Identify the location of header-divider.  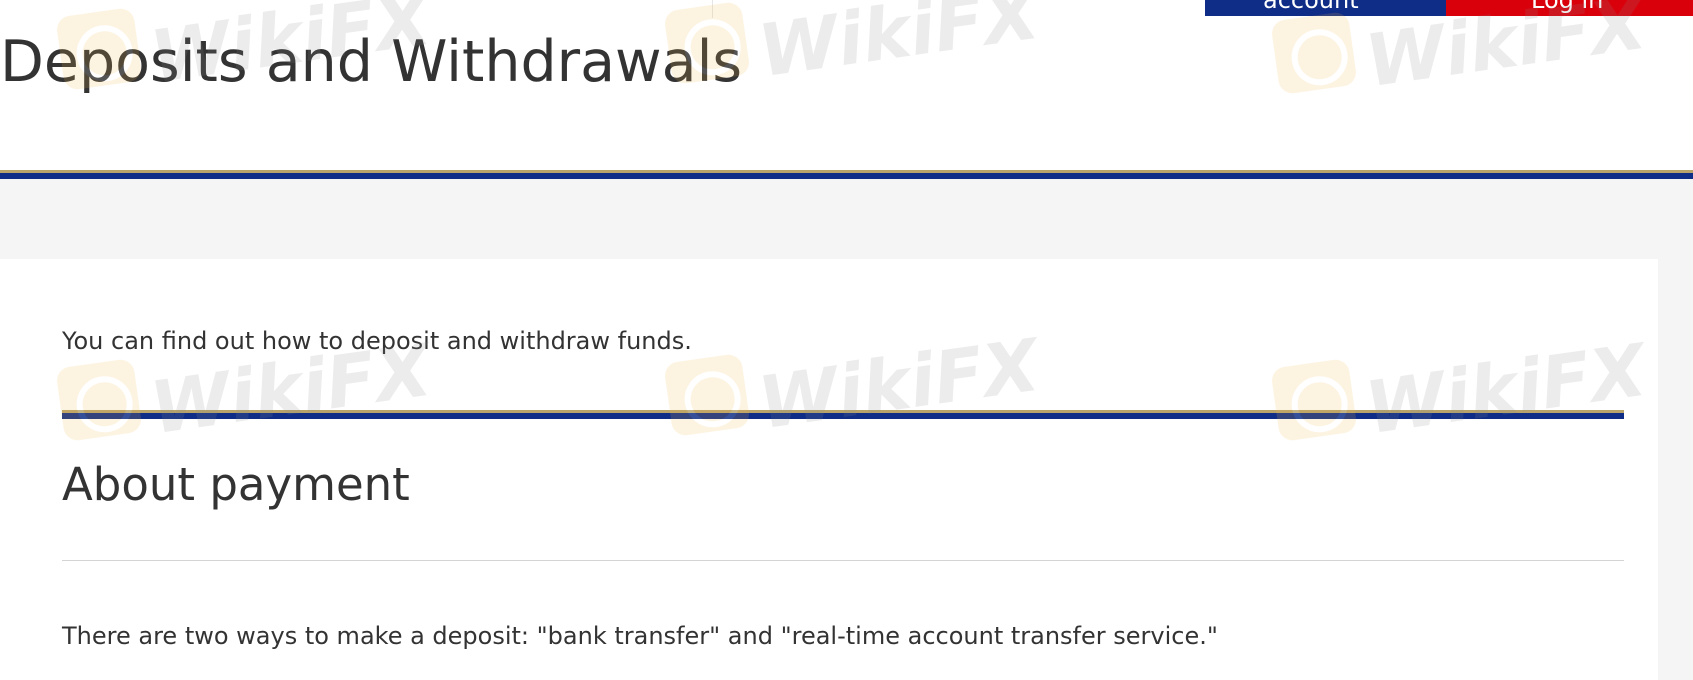
(712, 9).